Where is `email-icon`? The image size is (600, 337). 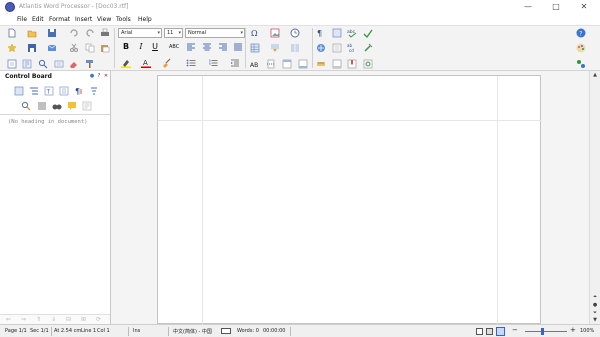 email-icon is located at coordinates (52, 48).